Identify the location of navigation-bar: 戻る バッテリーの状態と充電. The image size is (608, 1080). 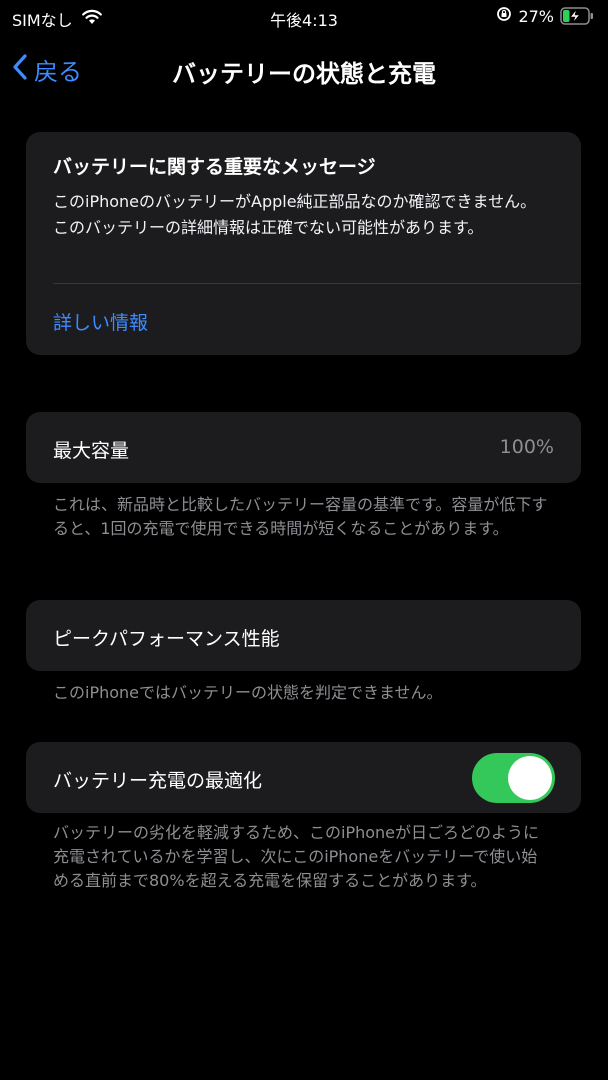
(304, 69).